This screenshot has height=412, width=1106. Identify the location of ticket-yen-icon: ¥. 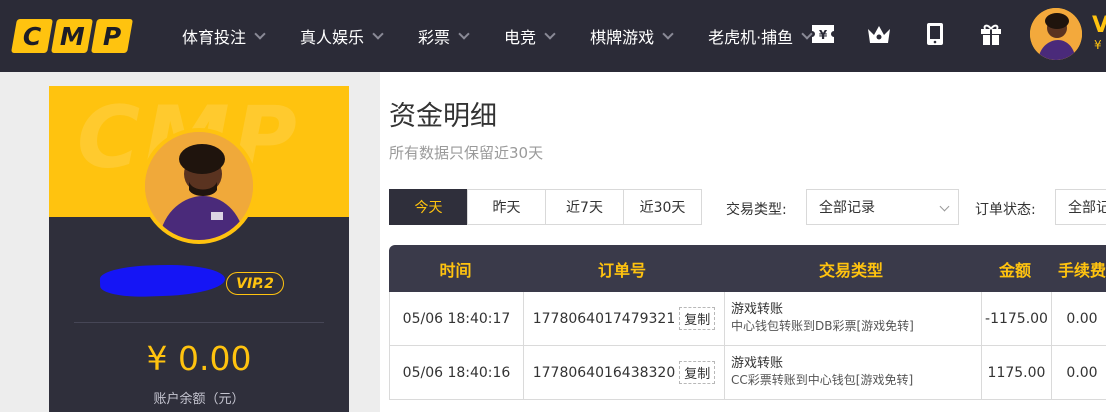
(823, 34).